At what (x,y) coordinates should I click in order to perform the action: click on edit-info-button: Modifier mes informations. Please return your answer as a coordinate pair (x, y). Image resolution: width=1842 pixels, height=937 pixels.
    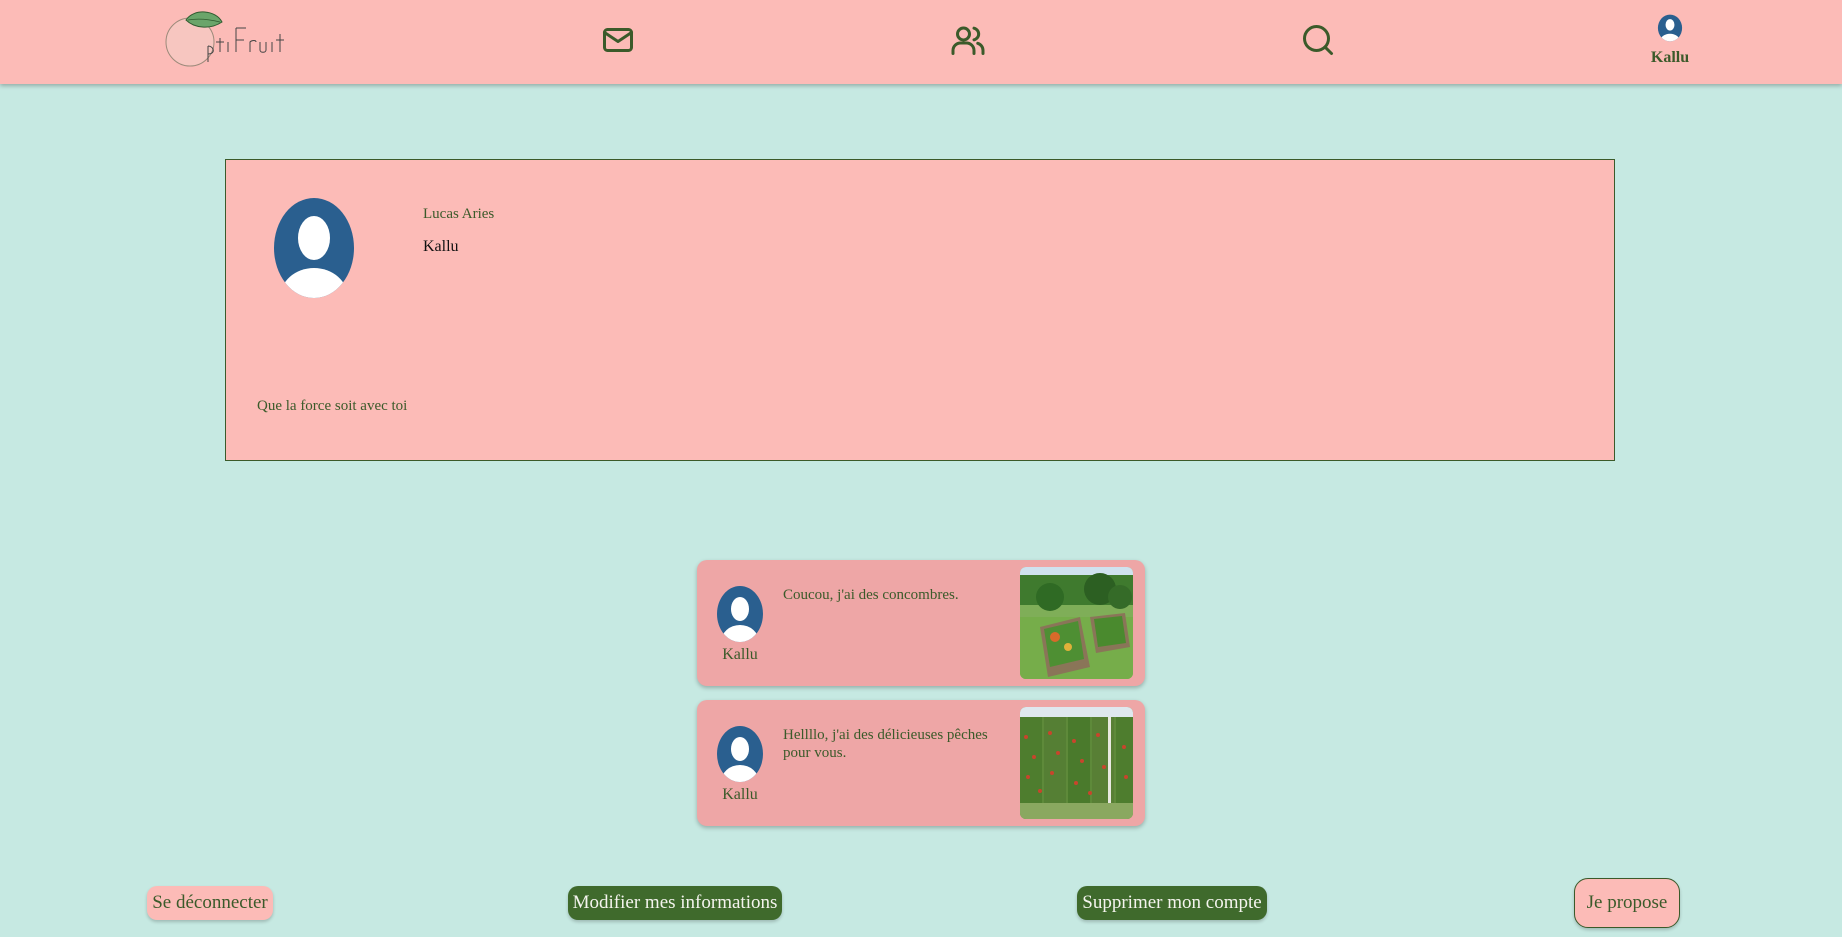
    Looking at the image, I should click on (675, 903).